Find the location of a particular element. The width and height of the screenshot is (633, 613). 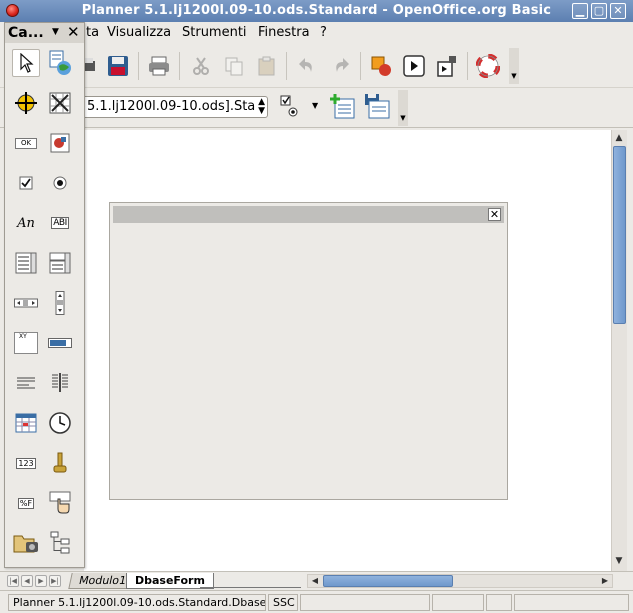

undo-icon is located at coordinates (307, 66).